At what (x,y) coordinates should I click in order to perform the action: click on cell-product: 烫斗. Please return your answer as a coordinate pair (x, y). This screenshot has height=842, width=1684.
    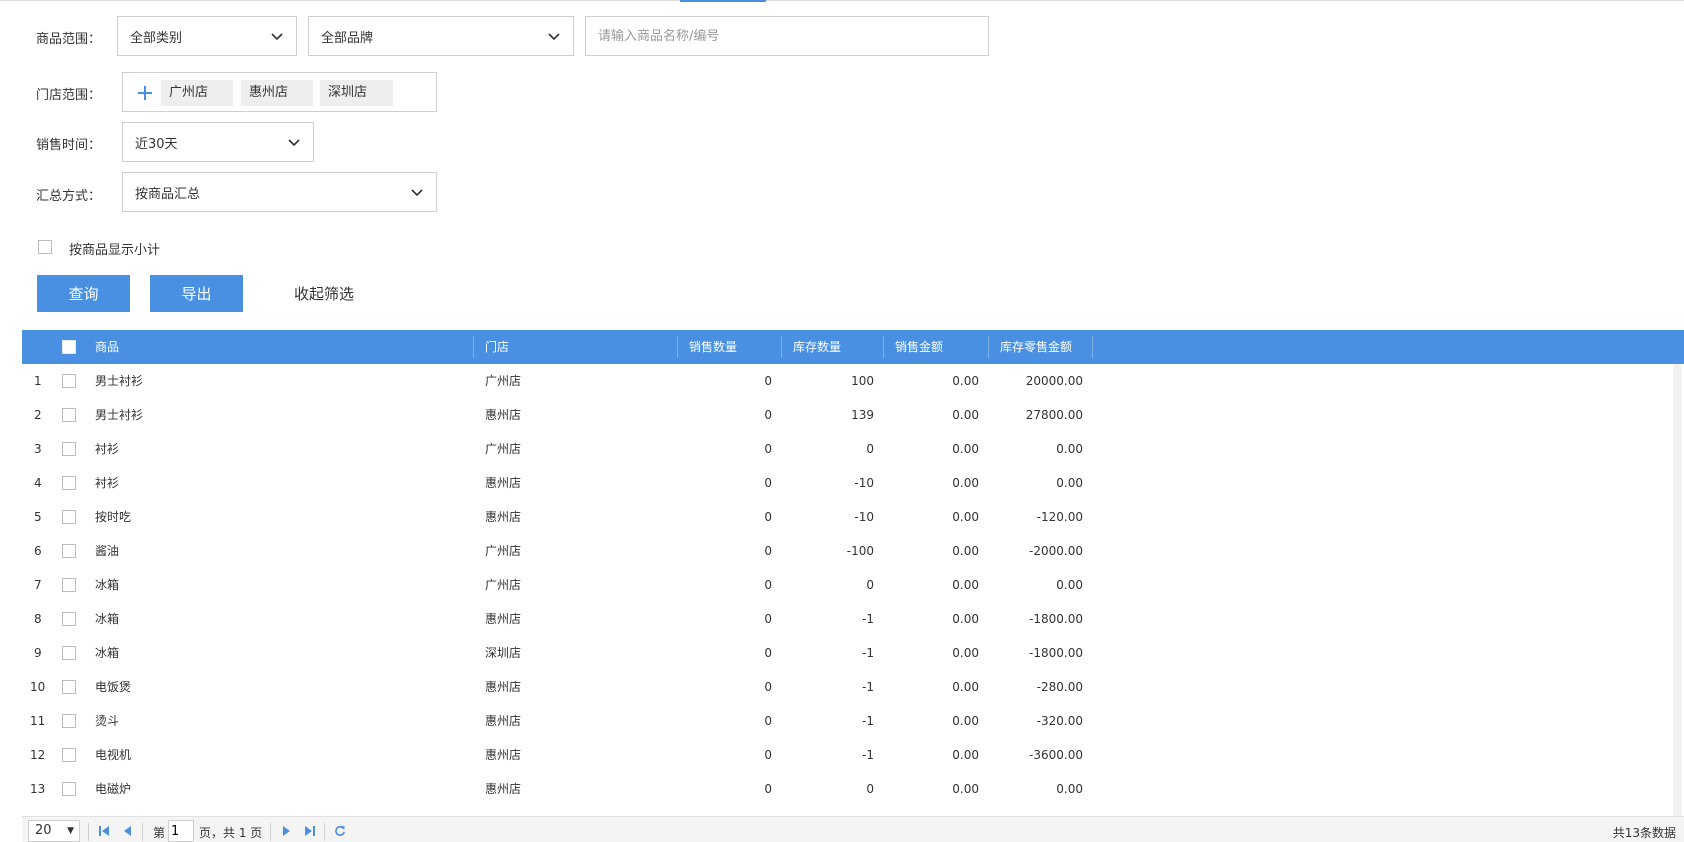
    Looking at the image, I should click on (107, 721).